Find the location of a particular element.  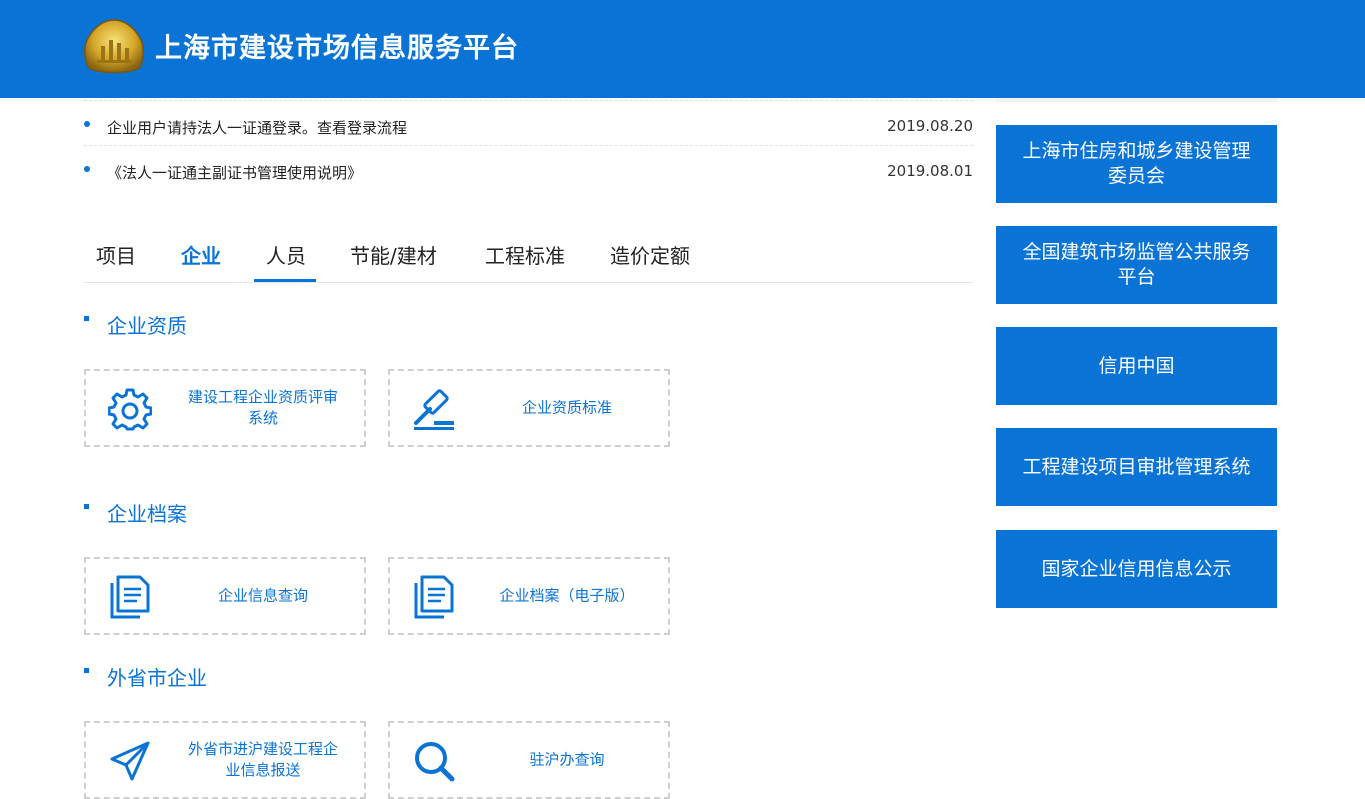

side-link-housing-commission: 上海市住房和城乡建设管理委员会 is located at coordinates (1136, 164).